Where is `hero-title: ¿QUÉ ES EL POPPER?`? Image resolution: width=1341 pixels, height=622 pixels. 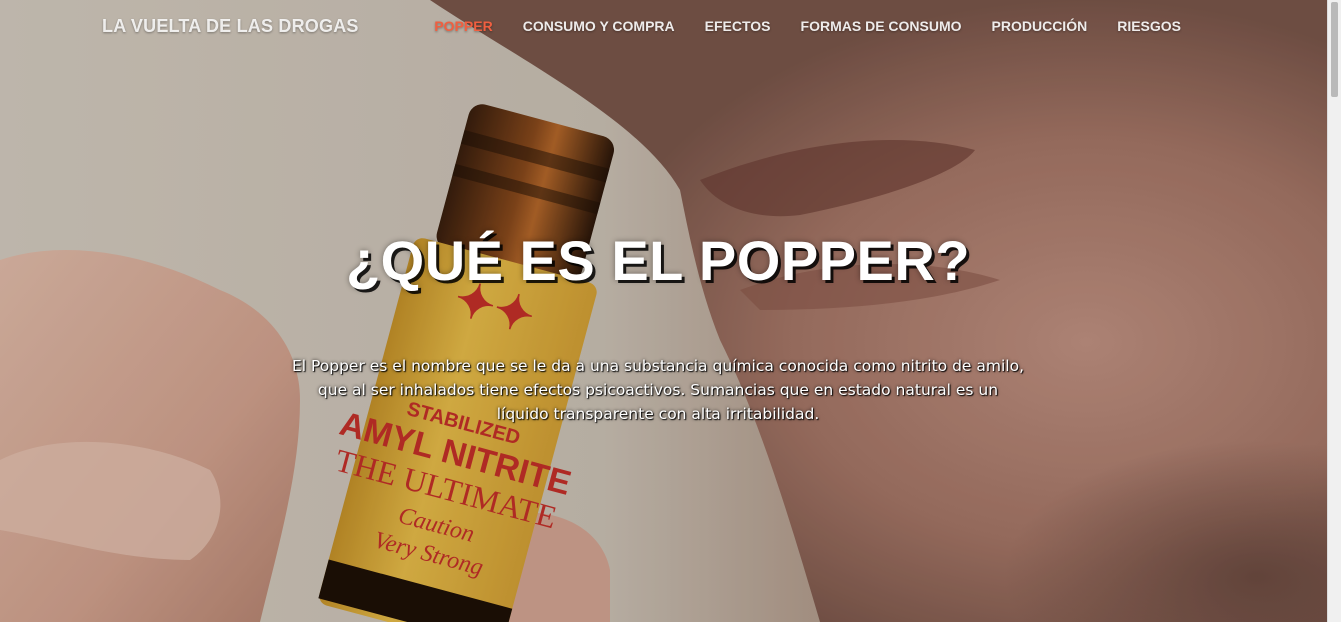 hero-title: ¿QUÉ ES EL POPPER? is located at coordinates (658, 260).